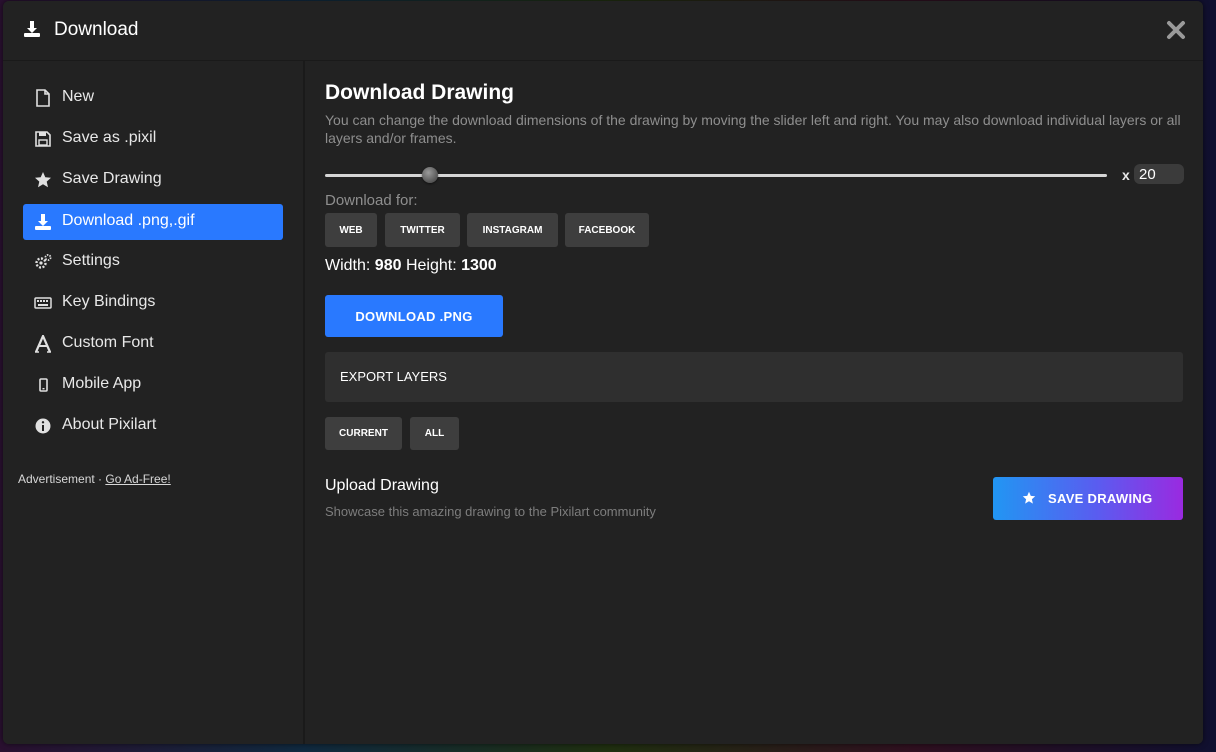 The image size is (1216, 752). I want to click on ad-notice: Advertisement · Go Ad-Free!, so click(94, 479).